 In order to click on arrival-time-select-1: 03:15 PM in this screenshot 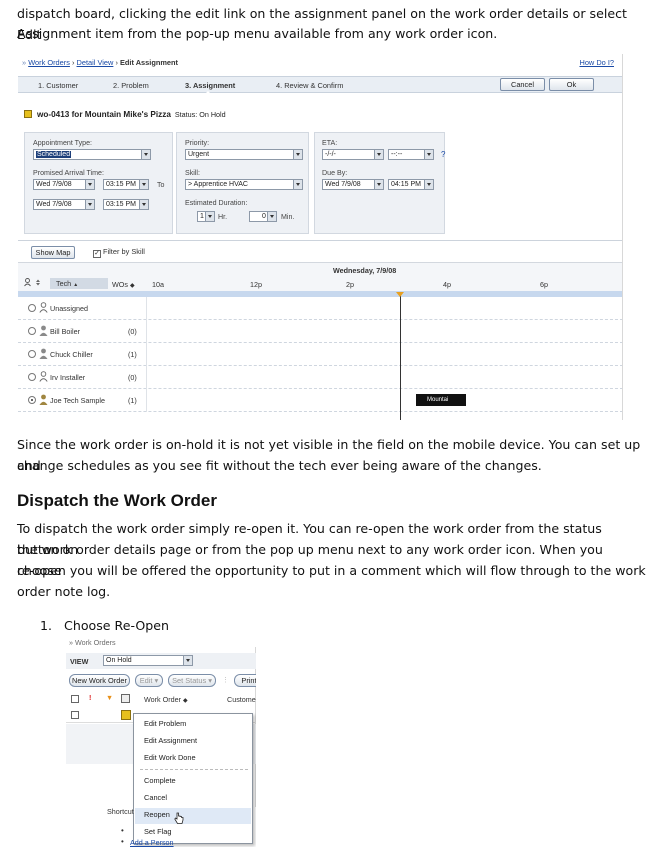, I will do `click(126, 184)`.